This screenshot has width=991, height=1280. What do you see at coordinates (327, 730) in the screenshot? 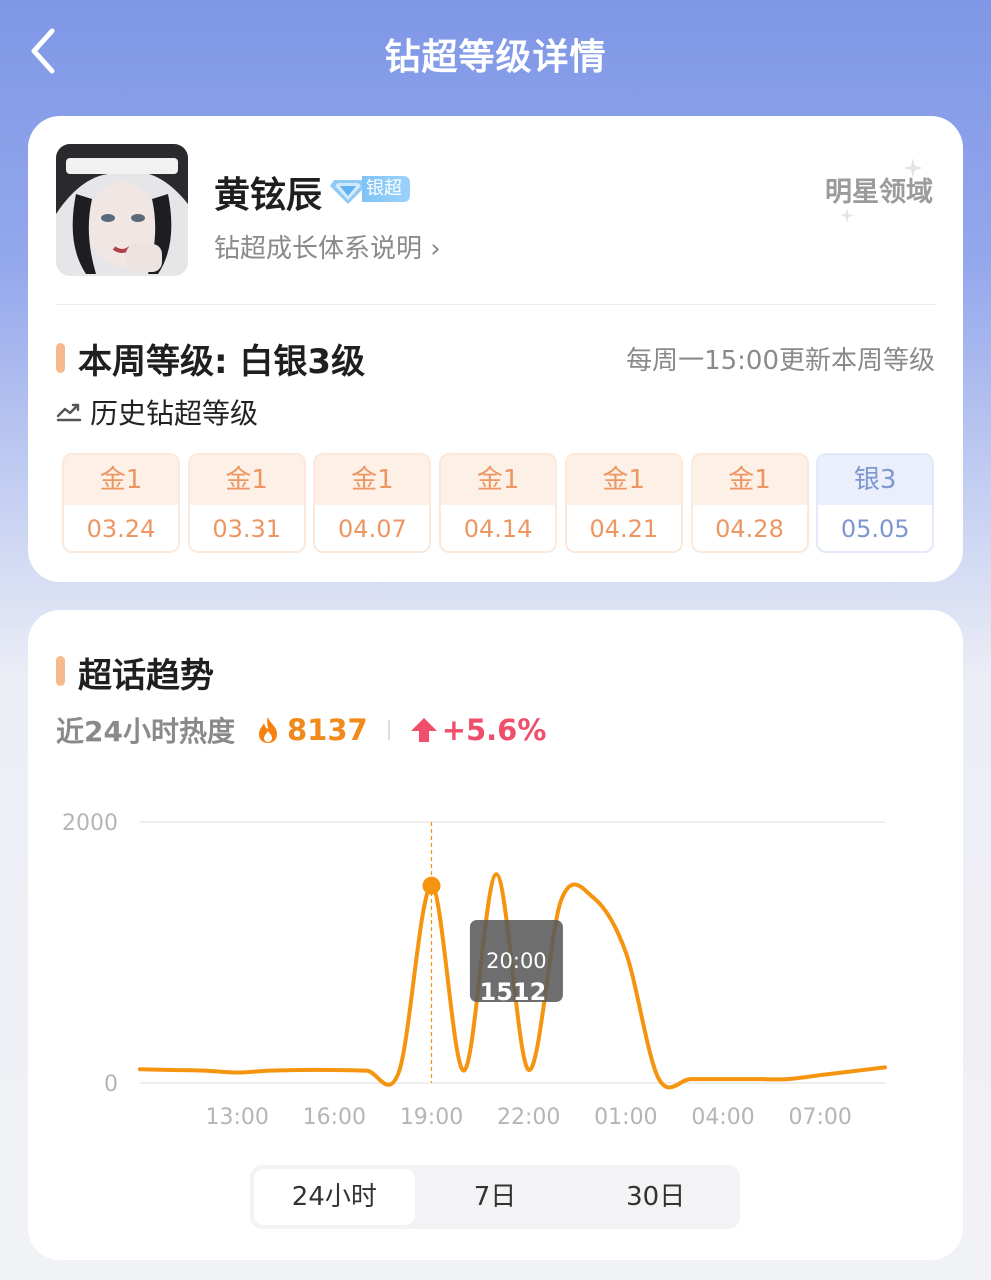
I see `heat-value: 8137` at bounding box center [327, 730].